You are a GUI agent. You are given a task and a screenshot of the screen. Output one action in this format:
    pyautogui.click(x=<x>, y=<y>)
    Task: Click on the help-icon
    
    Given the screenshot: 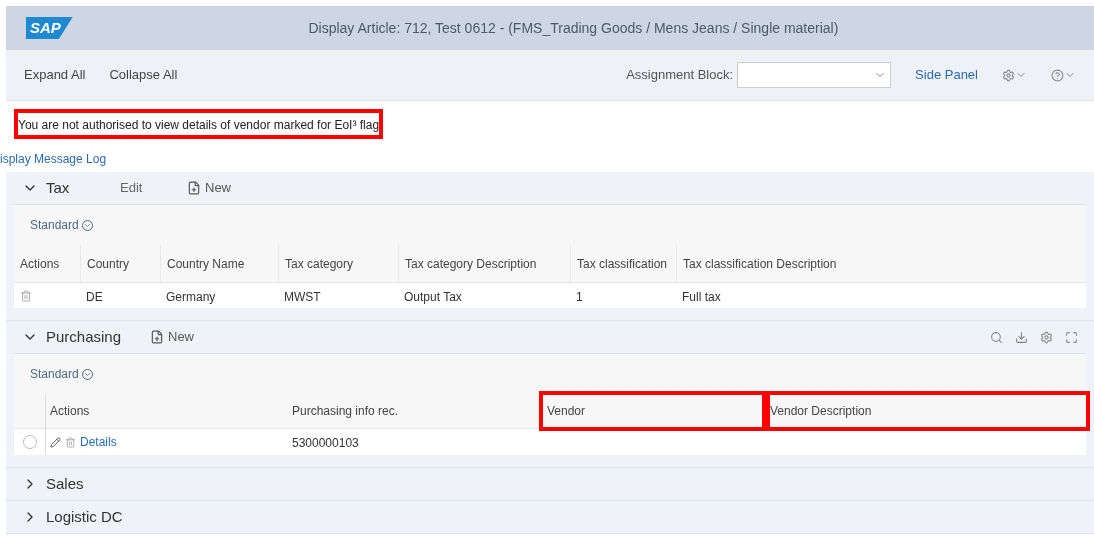 What is the action you would take?
    pyautogui.click(x=1057, y=75)
    